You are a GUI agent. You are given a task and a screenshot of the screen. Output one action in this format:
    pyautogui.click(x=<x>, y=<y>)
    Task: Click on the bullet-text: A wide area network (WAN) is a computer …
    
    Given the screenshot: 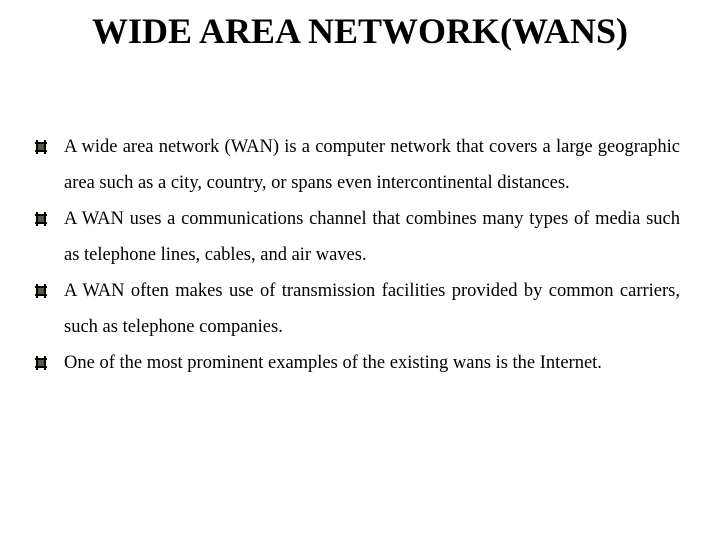 What is the action you would take?
    pyautogui.click(x=372, y=165)
    